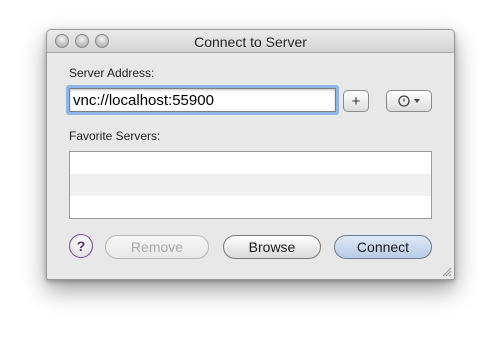  I want to click on help-button: ?, so click(81, 246).